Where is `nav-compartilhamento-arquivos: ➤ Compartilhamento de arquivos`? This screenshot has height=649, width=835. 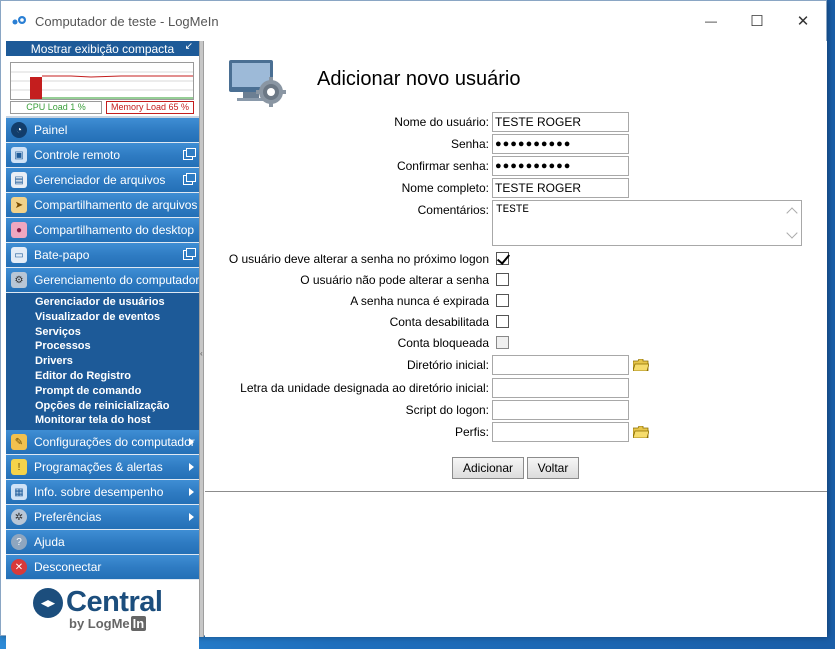 nav-compartilhamento-arquivos: ➤ Compartilhamento de arquivos is located at coordinates (102, 205).